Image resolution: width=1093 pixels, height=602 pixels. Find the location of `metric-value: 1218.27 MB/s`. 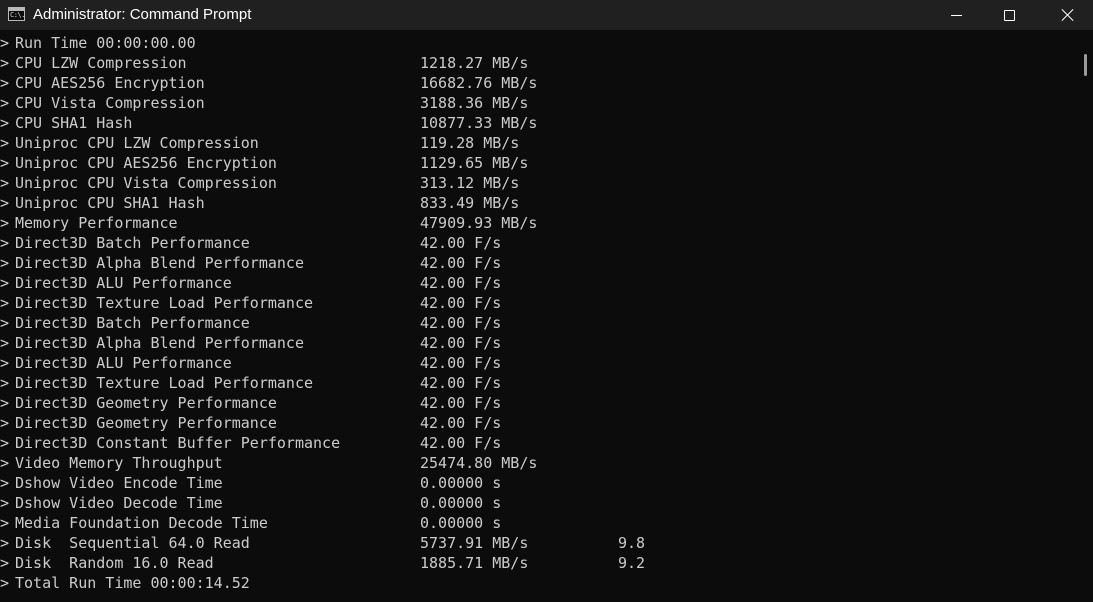

metric-value: 1218.27 MB/s is located at coordinates (474, 63).